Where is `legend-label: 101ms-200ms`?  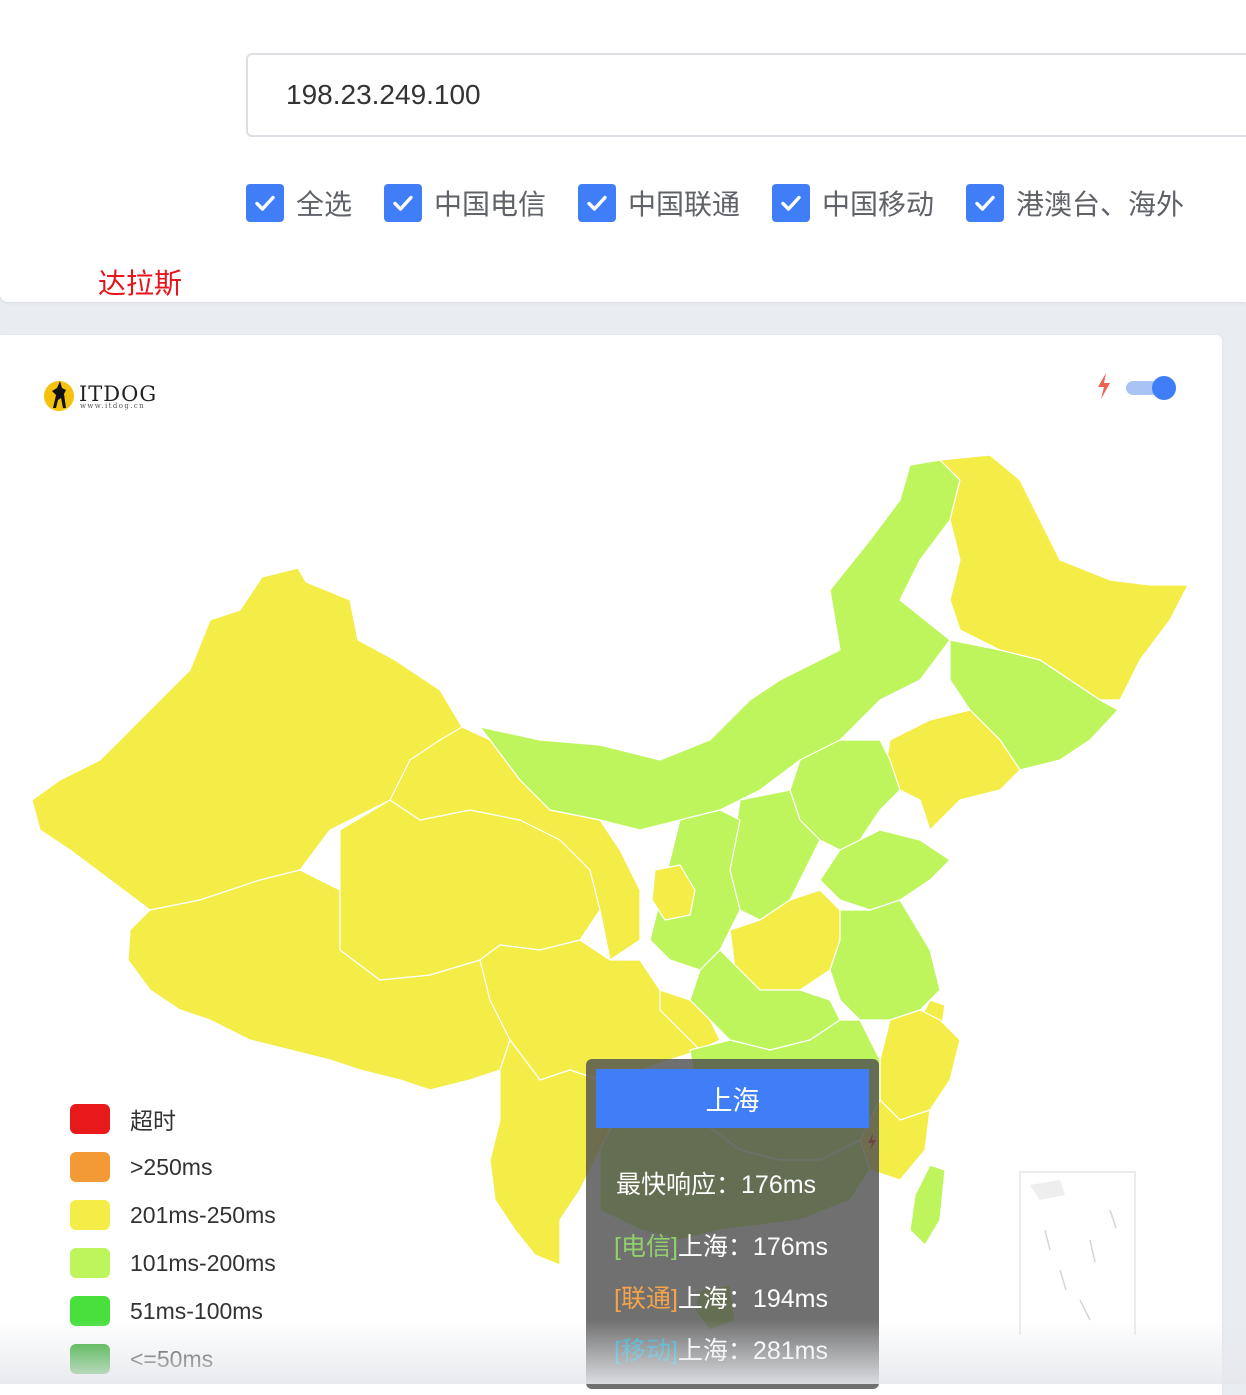
legend-label: 101ms-200ms is located at coordinates (203, 1262).